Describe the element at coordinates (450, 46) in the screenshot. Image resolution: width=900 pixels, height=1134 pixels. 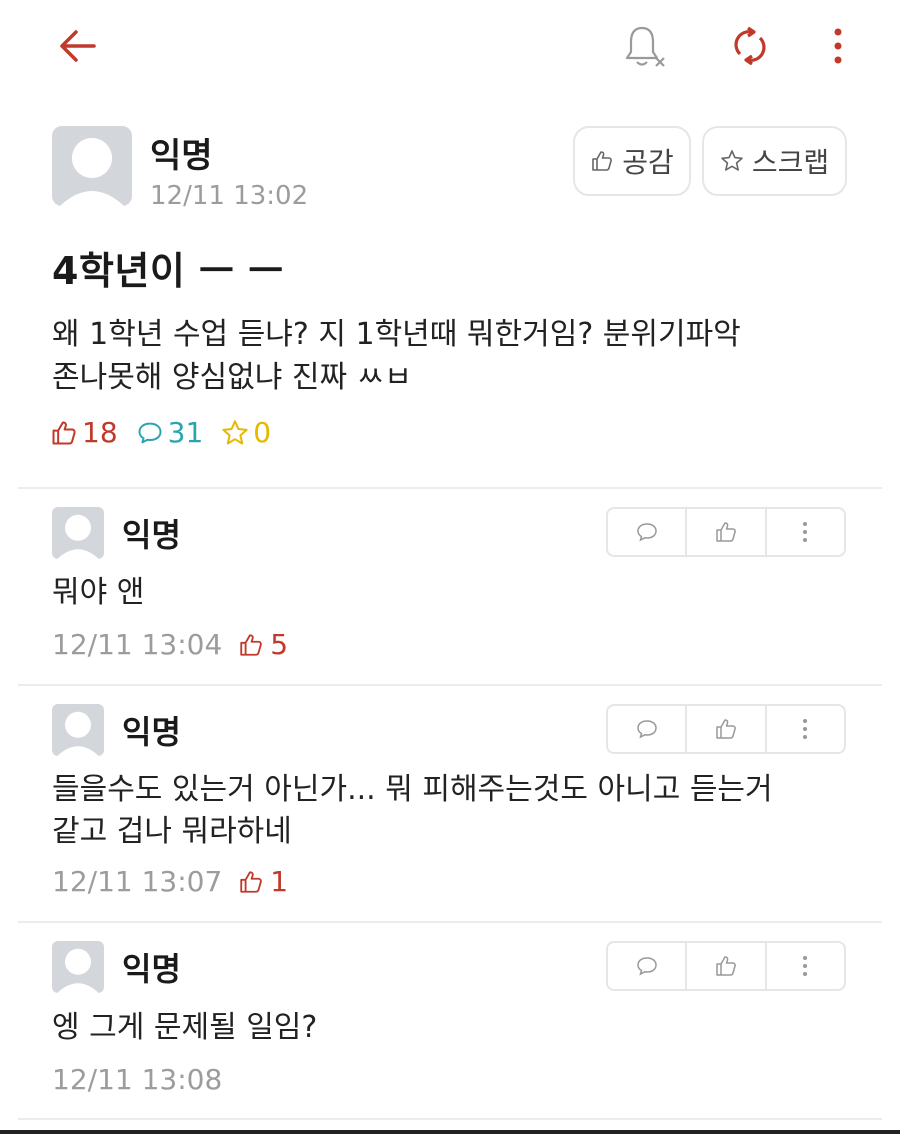
I see `top-bar` at that location.